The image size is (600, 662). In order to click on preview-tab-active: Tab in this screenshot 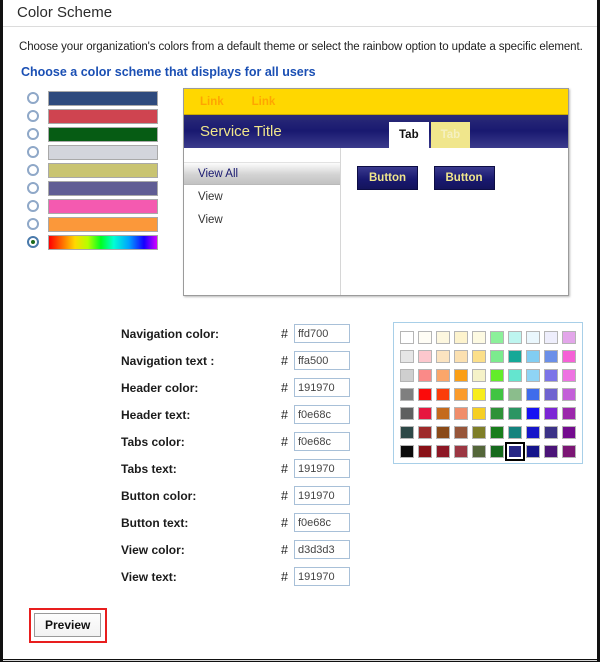, I will do `click(409, 135)`.